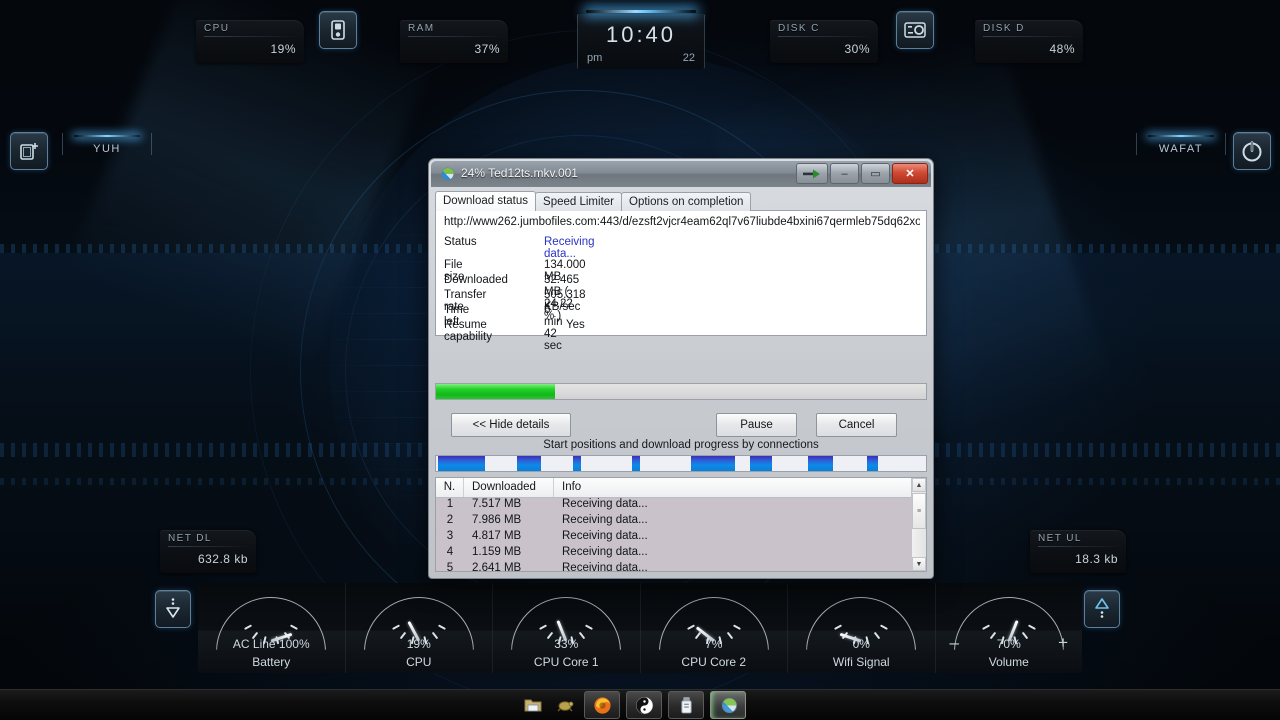  I want to click on taskbar-usb-drive, so click(686, 705).